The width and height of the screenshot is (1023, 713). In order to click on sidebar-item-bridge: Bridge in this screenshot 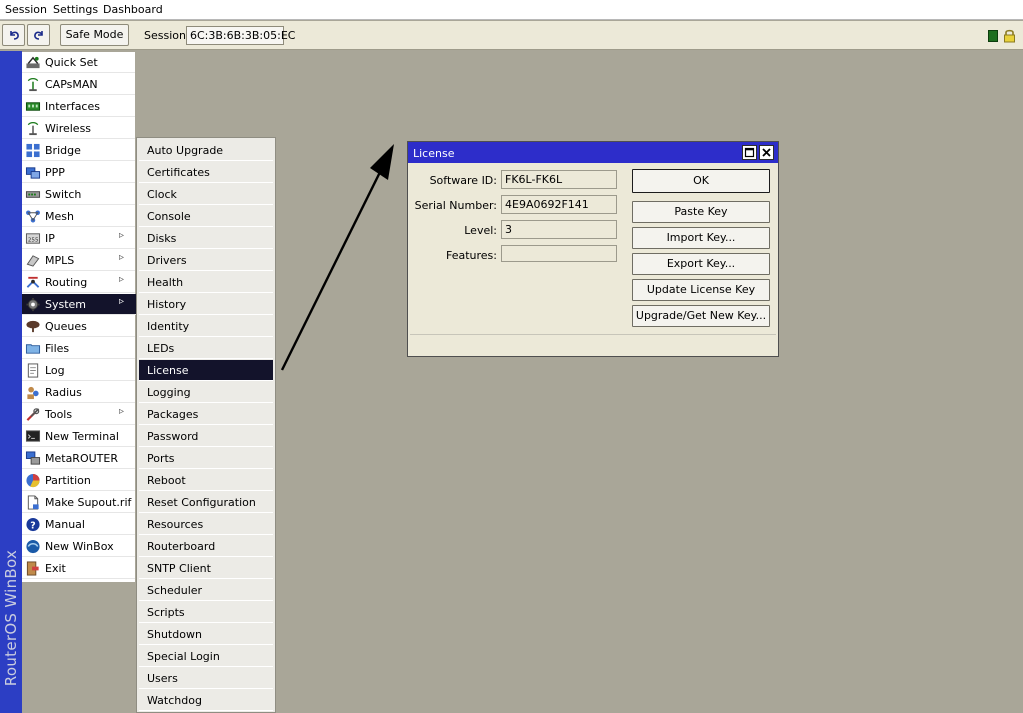, I will do `click(78, 150)`.